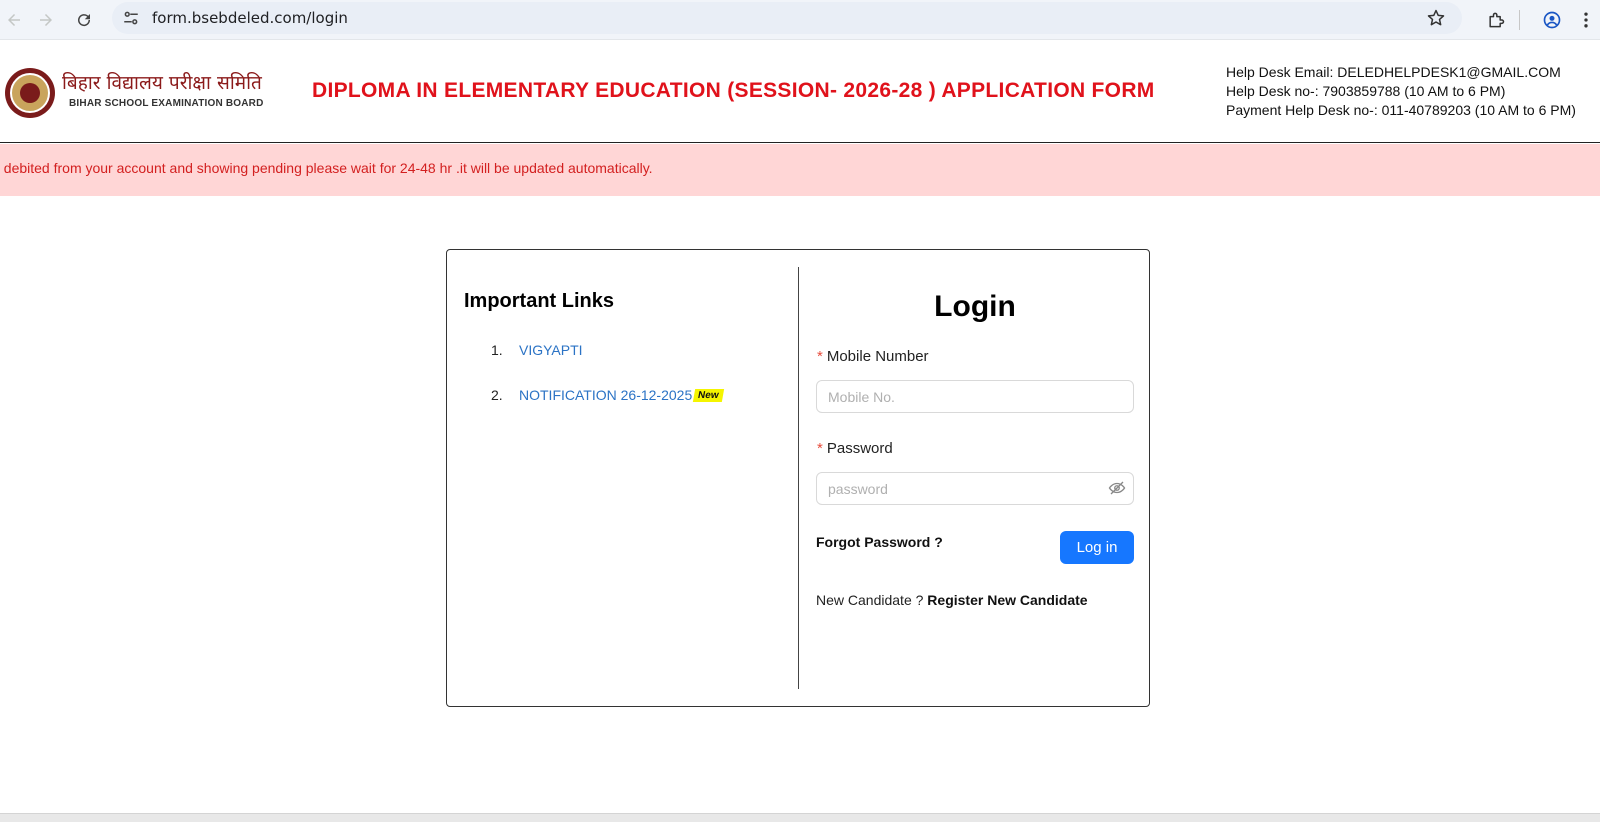 The width and height of the screenshot is (1600, 822). I want to click on profile-icon, so click(1552, 20).